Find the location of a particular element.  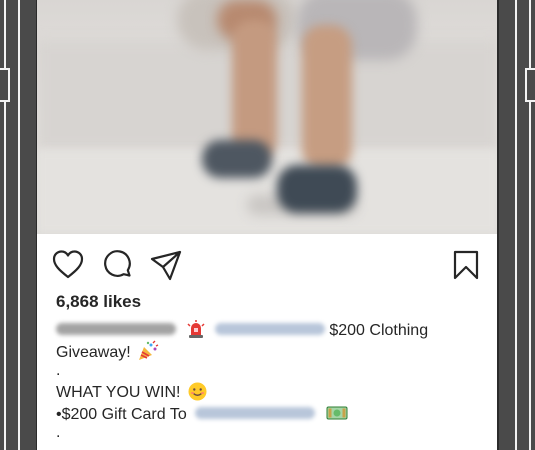

bookmark-icon is located at coordinates (466, 265).